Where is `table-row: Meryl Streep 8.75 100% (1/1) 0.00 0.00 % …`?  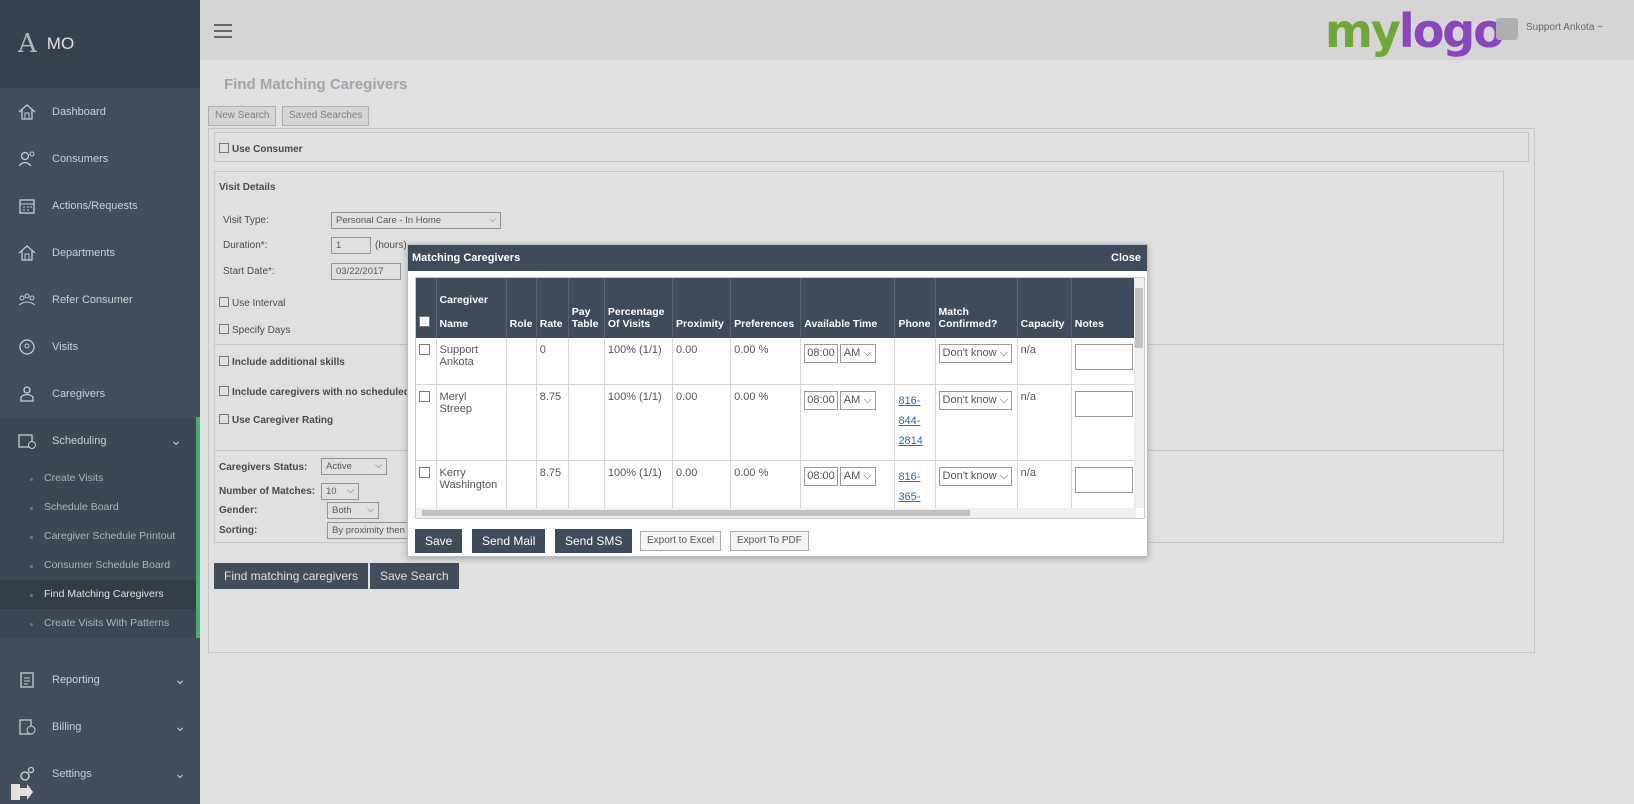 table-row: Meryl Streep 8.75 100% (1/1) 0.00 0.00 % … is located at coordinates (776, 422).